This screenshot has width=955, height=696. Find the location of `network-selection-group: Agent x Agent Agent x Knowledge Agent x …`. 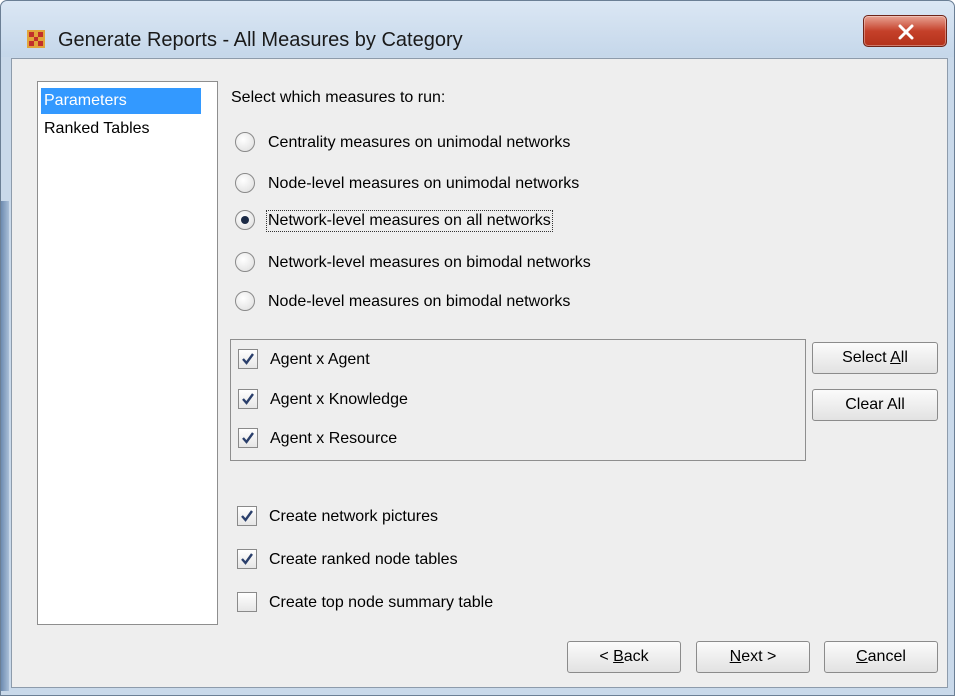

network-selection-group: Agent x Agent Agent x Knowledge Agent x … is located at coordinates (518, 400).